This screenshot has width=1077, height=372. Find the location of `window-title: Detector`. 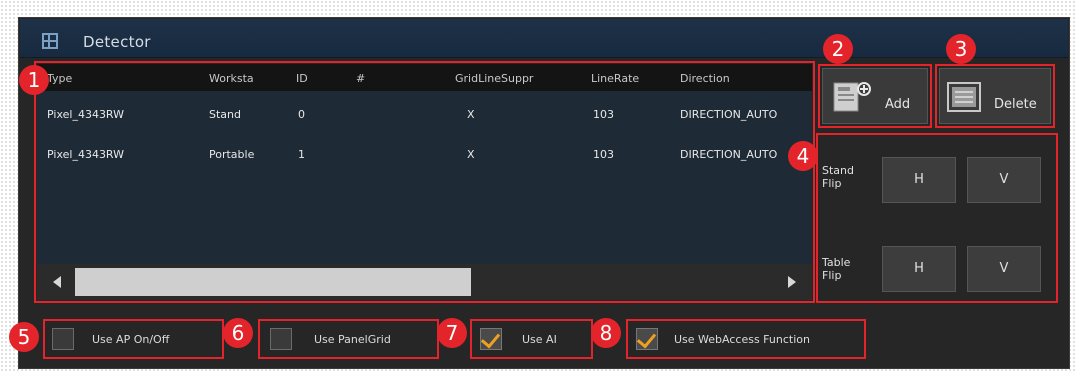

window-title: Detector is located at coordinates (117, 42).